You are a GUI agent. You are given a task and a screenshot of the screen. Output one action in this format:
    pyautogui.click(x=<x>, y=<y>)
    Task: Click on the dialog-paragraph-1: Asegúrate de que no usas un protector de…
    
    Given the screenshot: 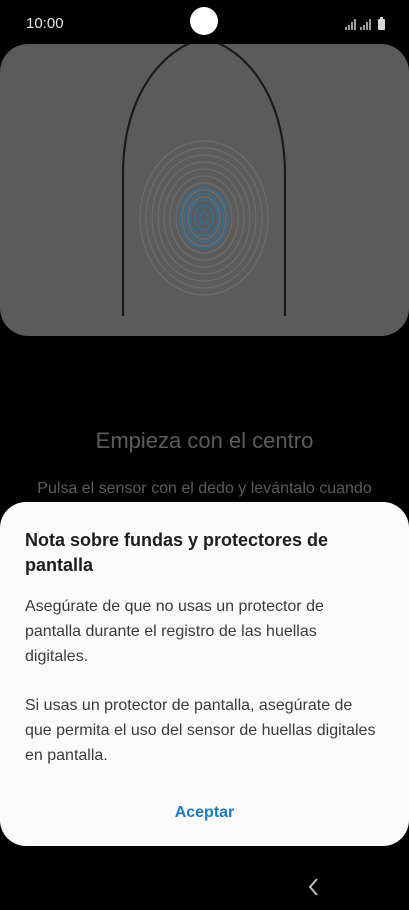 What is the action you would take?
    pyautogui.click(x=174, y=631)
    